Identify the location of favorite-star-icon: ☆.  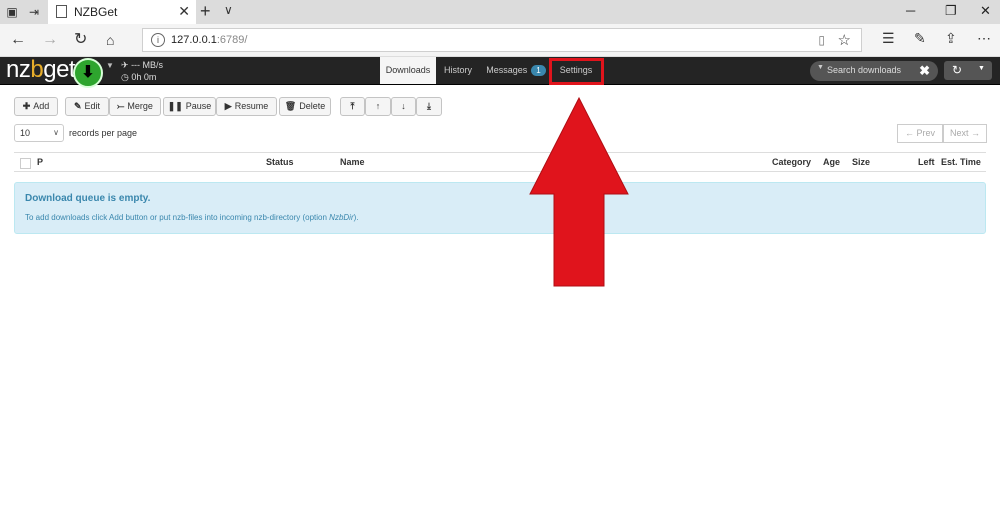
(844, 40).